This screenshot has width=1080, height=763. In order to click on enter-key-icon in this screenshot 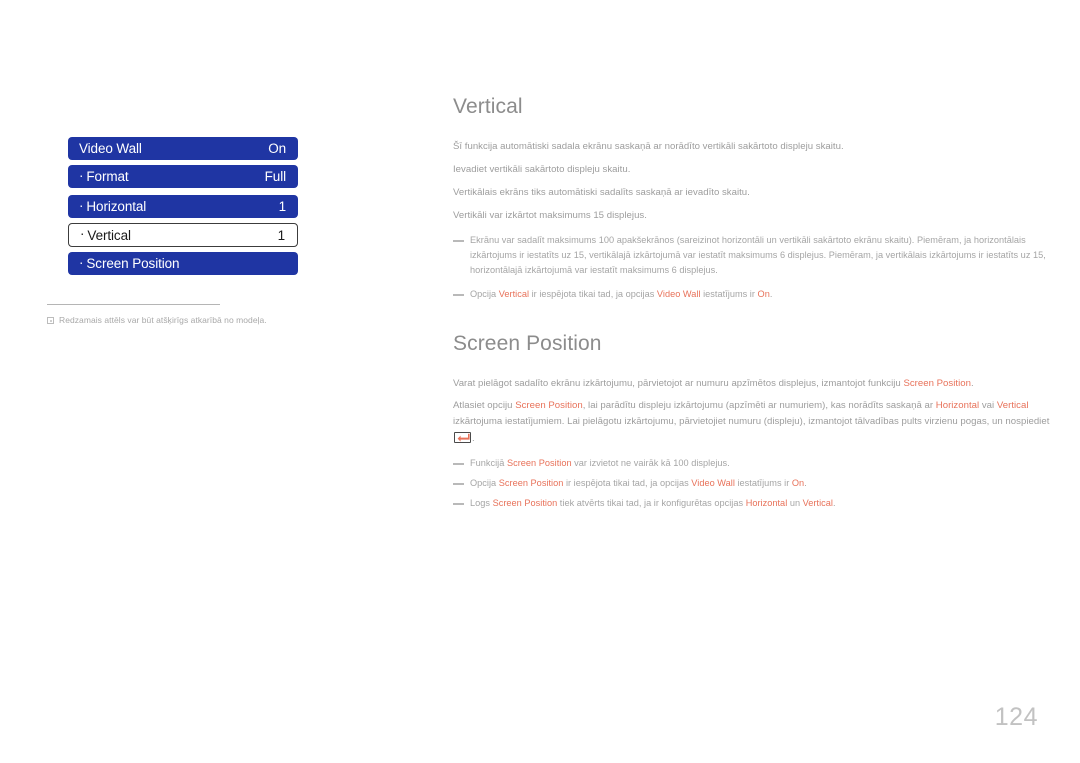, I will do `click(462, 437)`.